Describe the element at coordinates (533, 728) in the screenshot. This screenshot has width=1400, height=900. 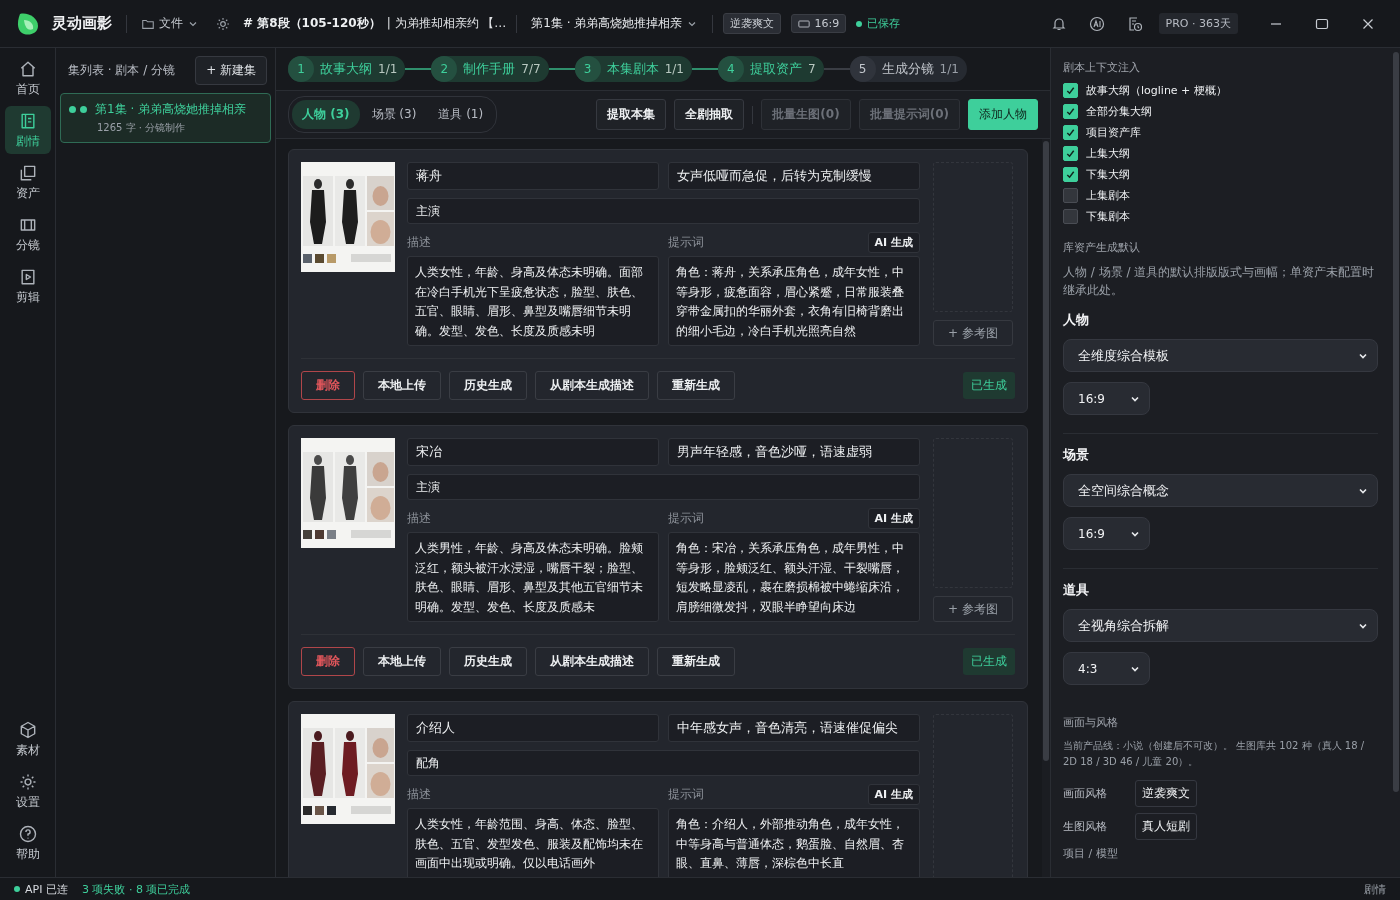
I see `name-field: 介绍人` at that location.